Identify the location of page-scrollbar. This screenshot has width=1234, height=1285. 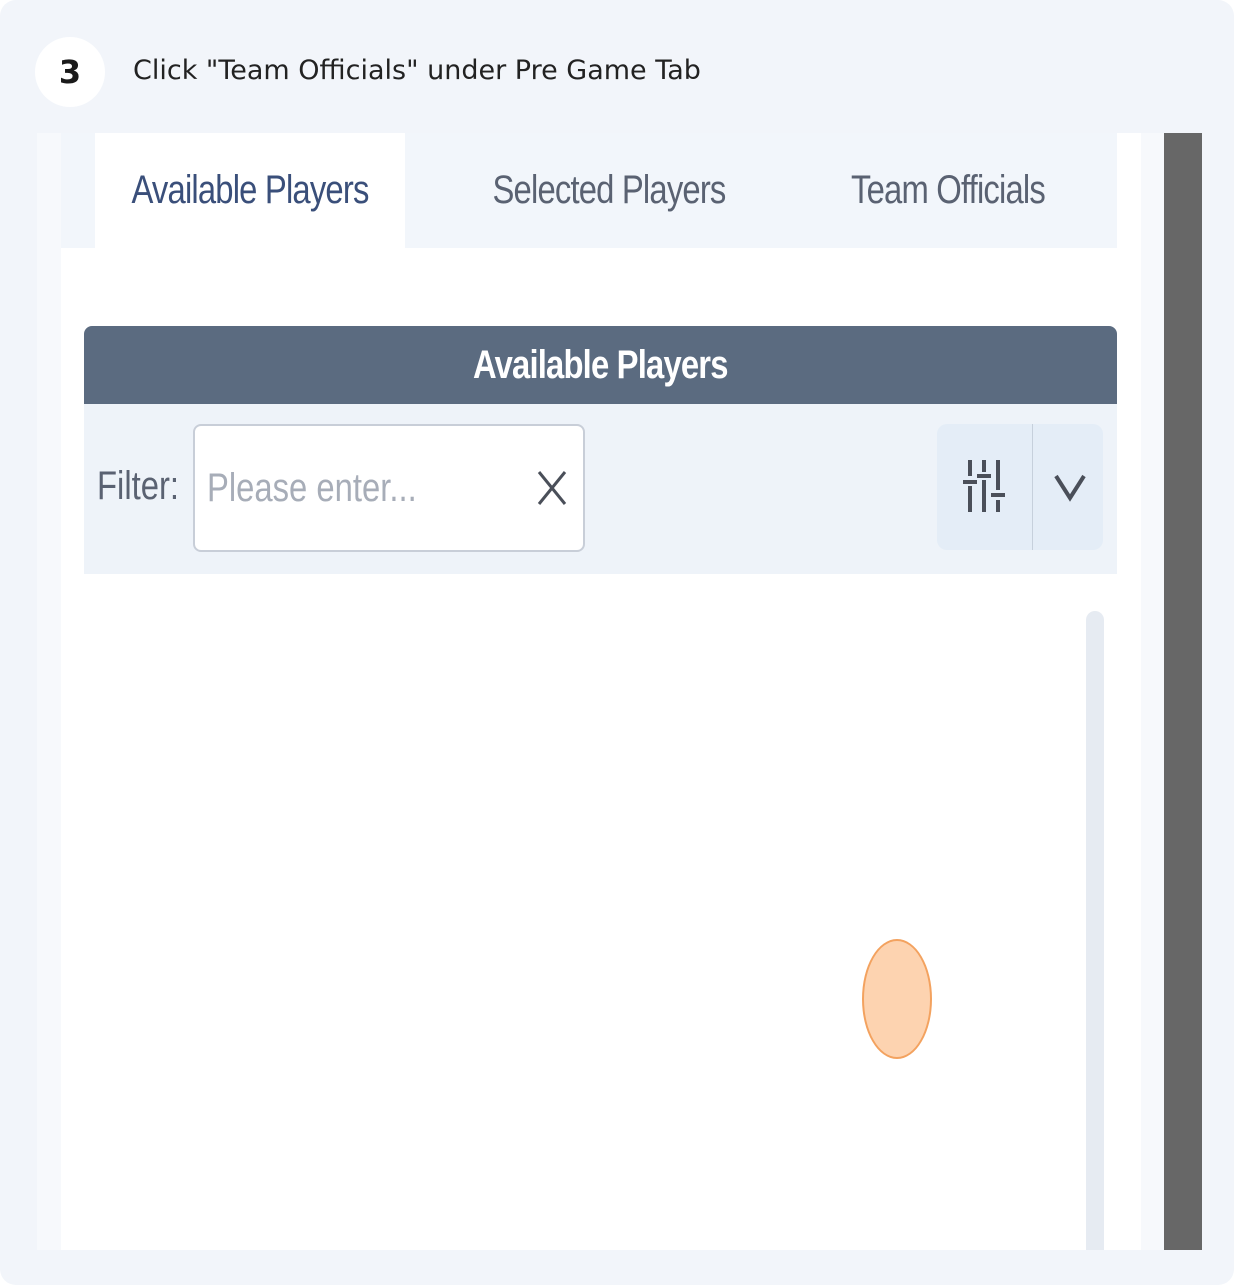
(1183, 691).